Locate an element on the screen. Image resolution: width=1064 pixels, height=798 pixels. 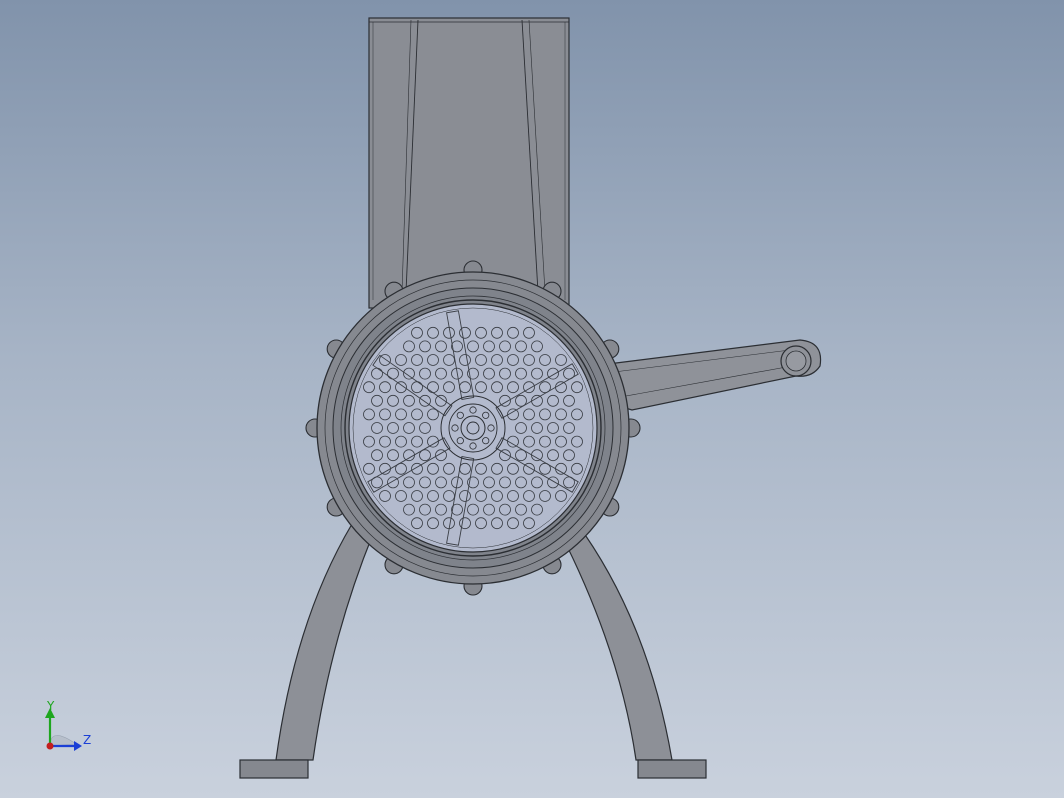
triad-z-label: Z is located at coordinates (87, 740).